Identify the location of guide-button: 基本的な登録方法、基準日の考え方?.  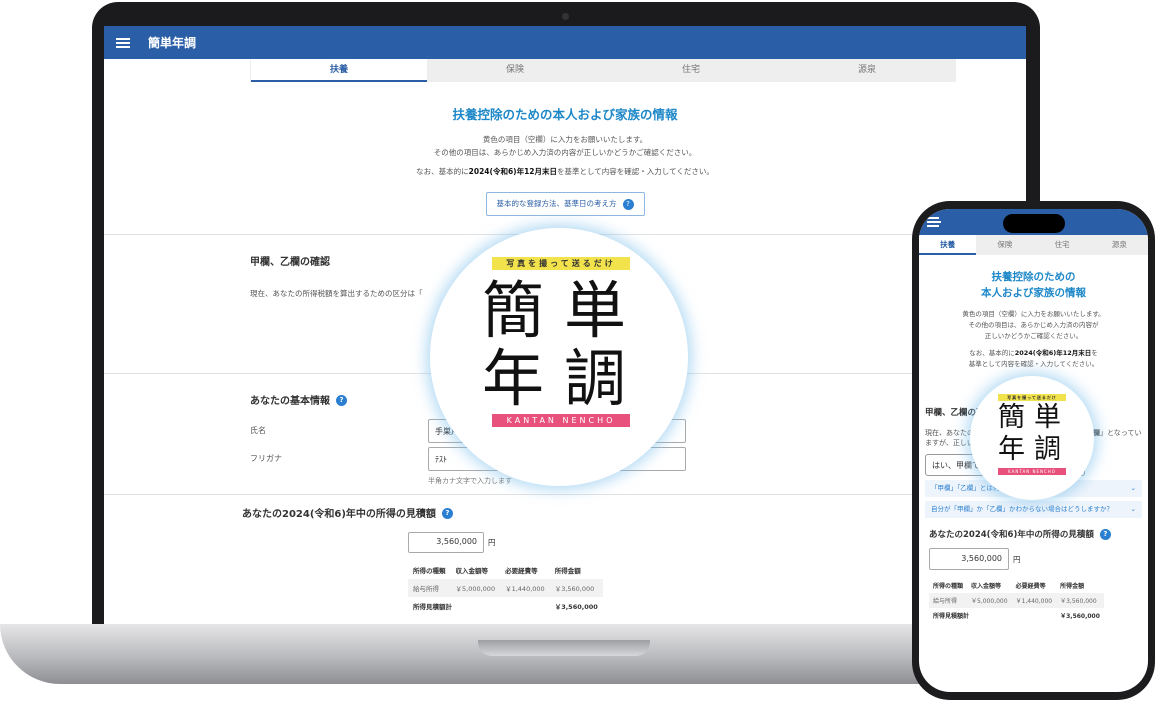
(565, 204).